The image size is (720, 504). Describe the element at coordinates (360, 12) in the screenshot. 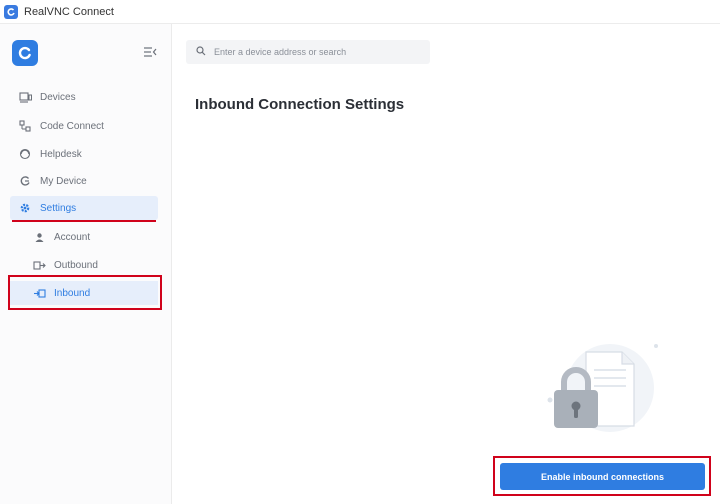

I see `title-bar: RealVNC Connect` at that location.